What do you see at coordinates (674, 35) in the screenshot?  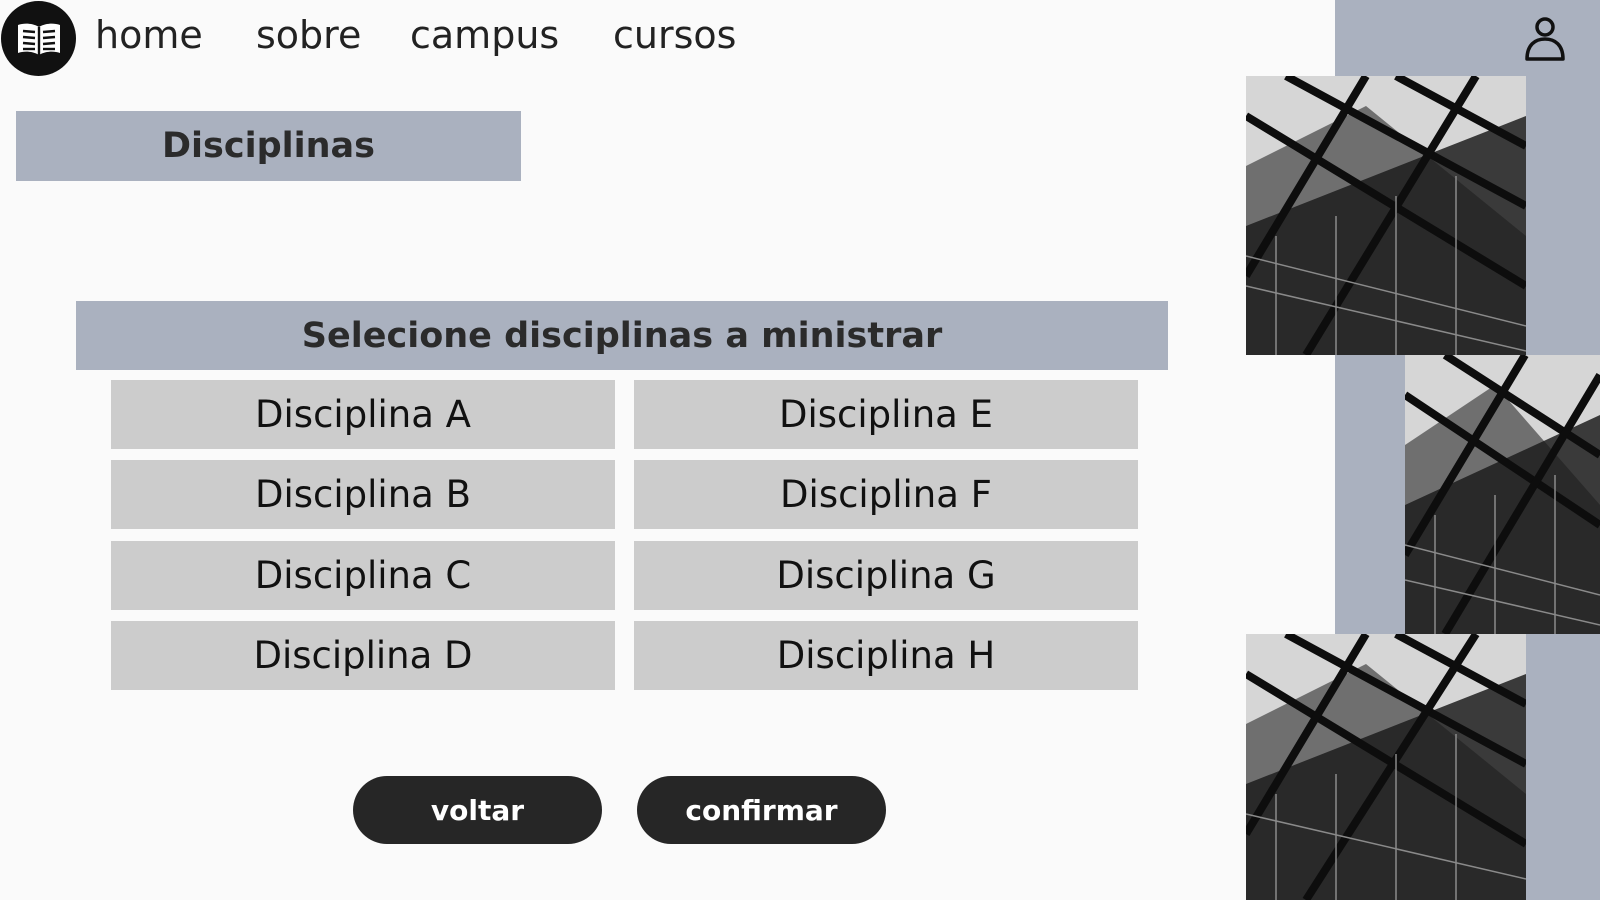 I see `nav-cursos: cursos` at bounding box center [674, 35].